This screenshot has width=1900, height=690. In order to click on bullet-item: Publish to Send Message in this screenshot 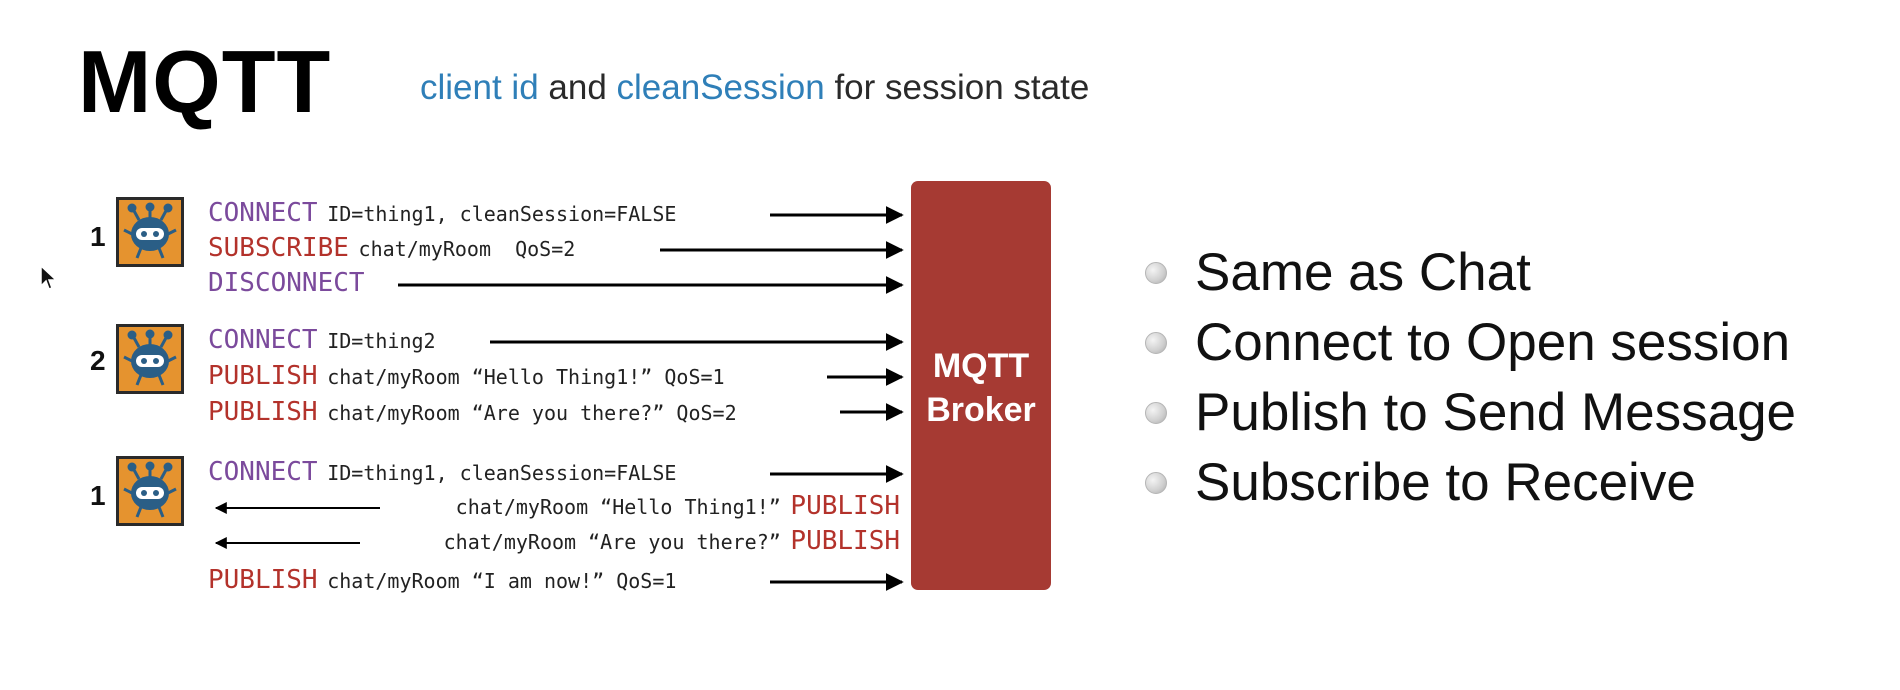, I will do `click(1470, 413)`.